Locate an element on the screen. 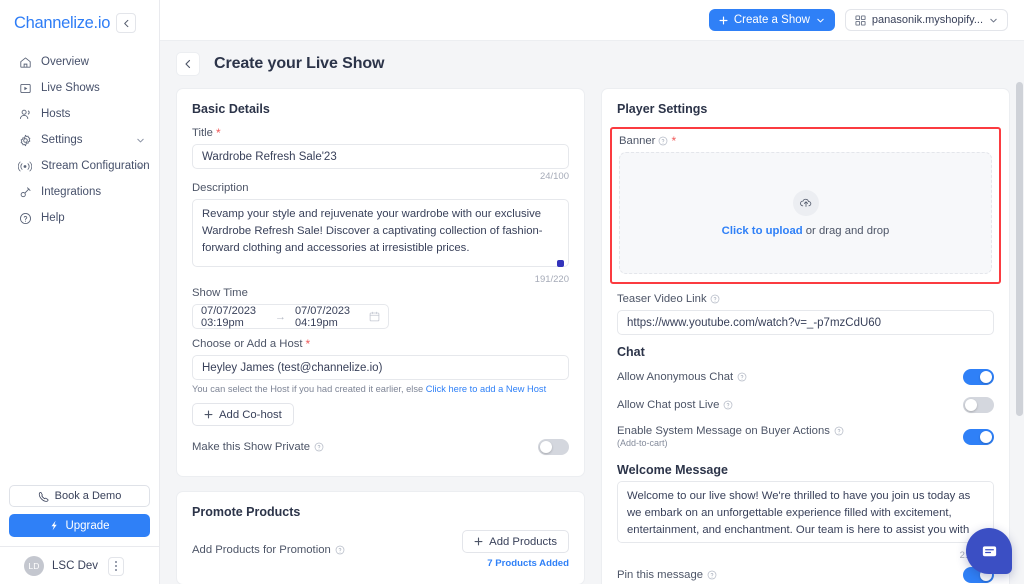 The width and height of the screenshot is (1024, 584). sidebar-collapse-button is located at coordinates (126, 23).